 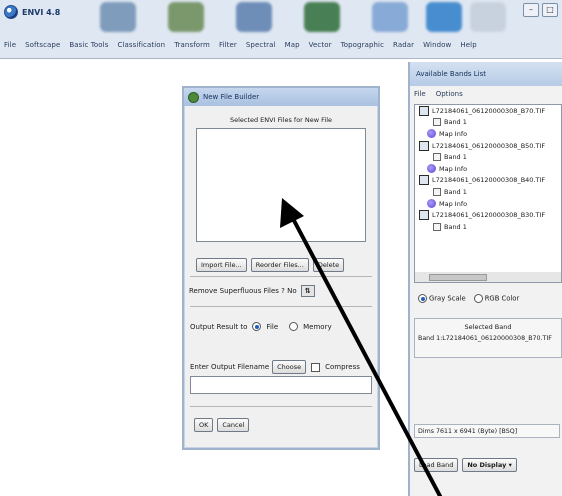 What do you see at coordinates (550, 10) in the screenshot?
I see `maximize-icon: □` at bounding box center [550, 10].